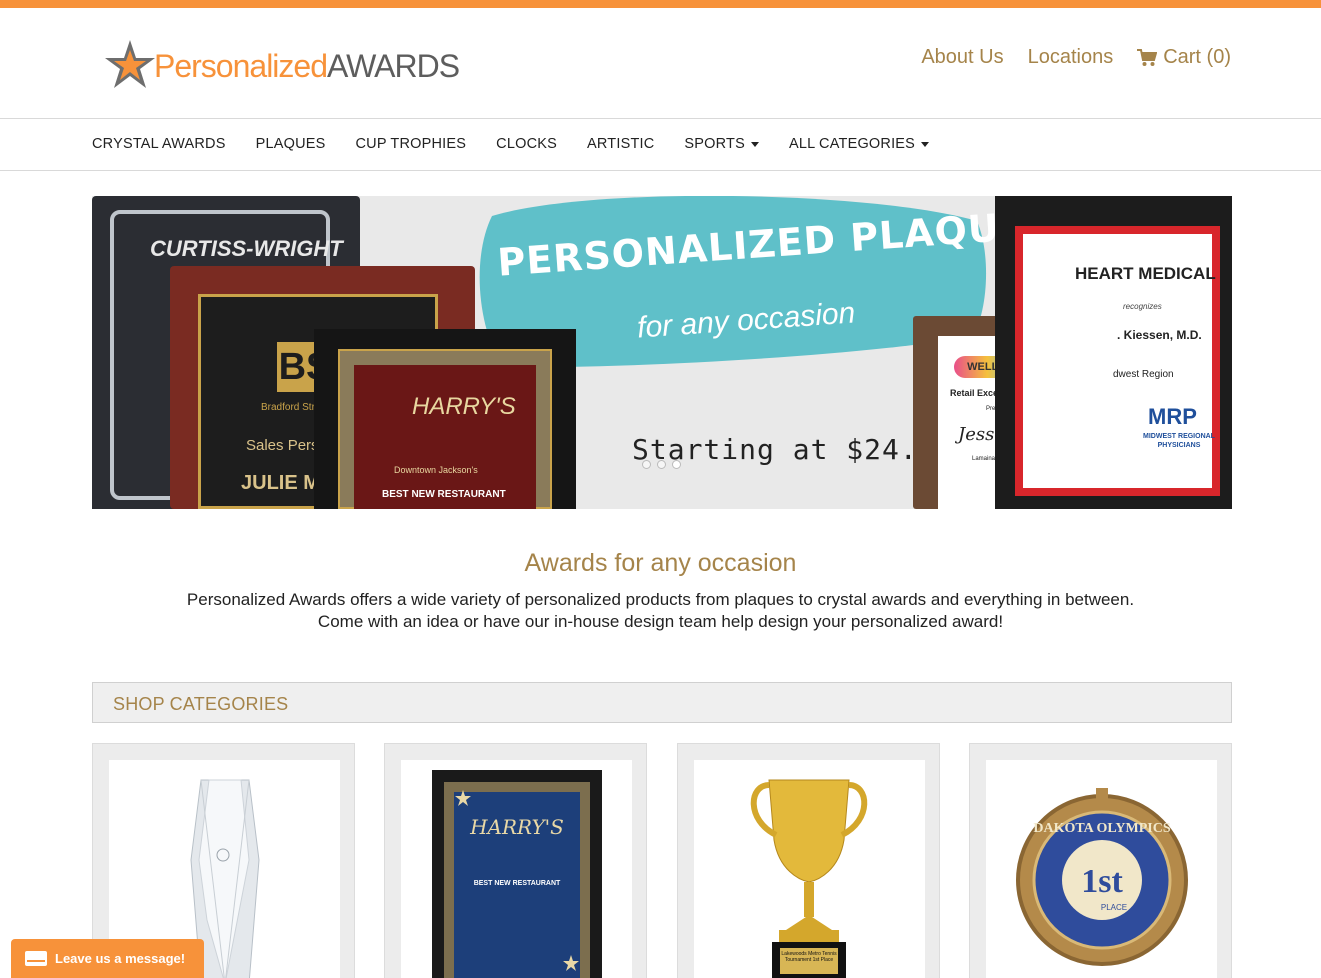  Describe the element at coordinates (1102, 881) in the screenshot. I see `medal-center-text: 1st` at that location.